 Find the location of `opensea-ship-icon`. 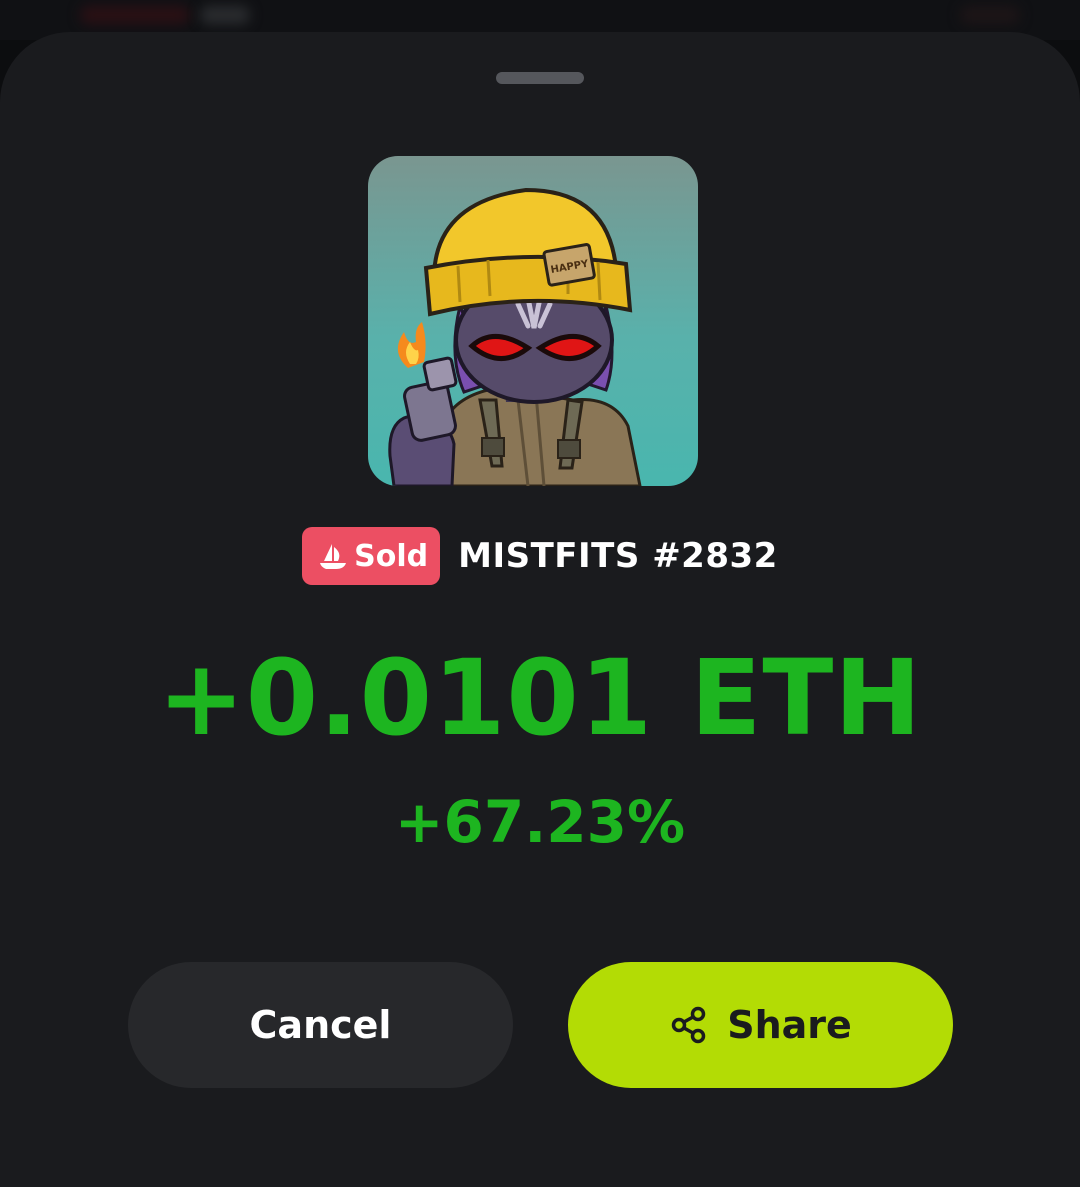

opensea-ship-icon is located at coordinates (333, 556).